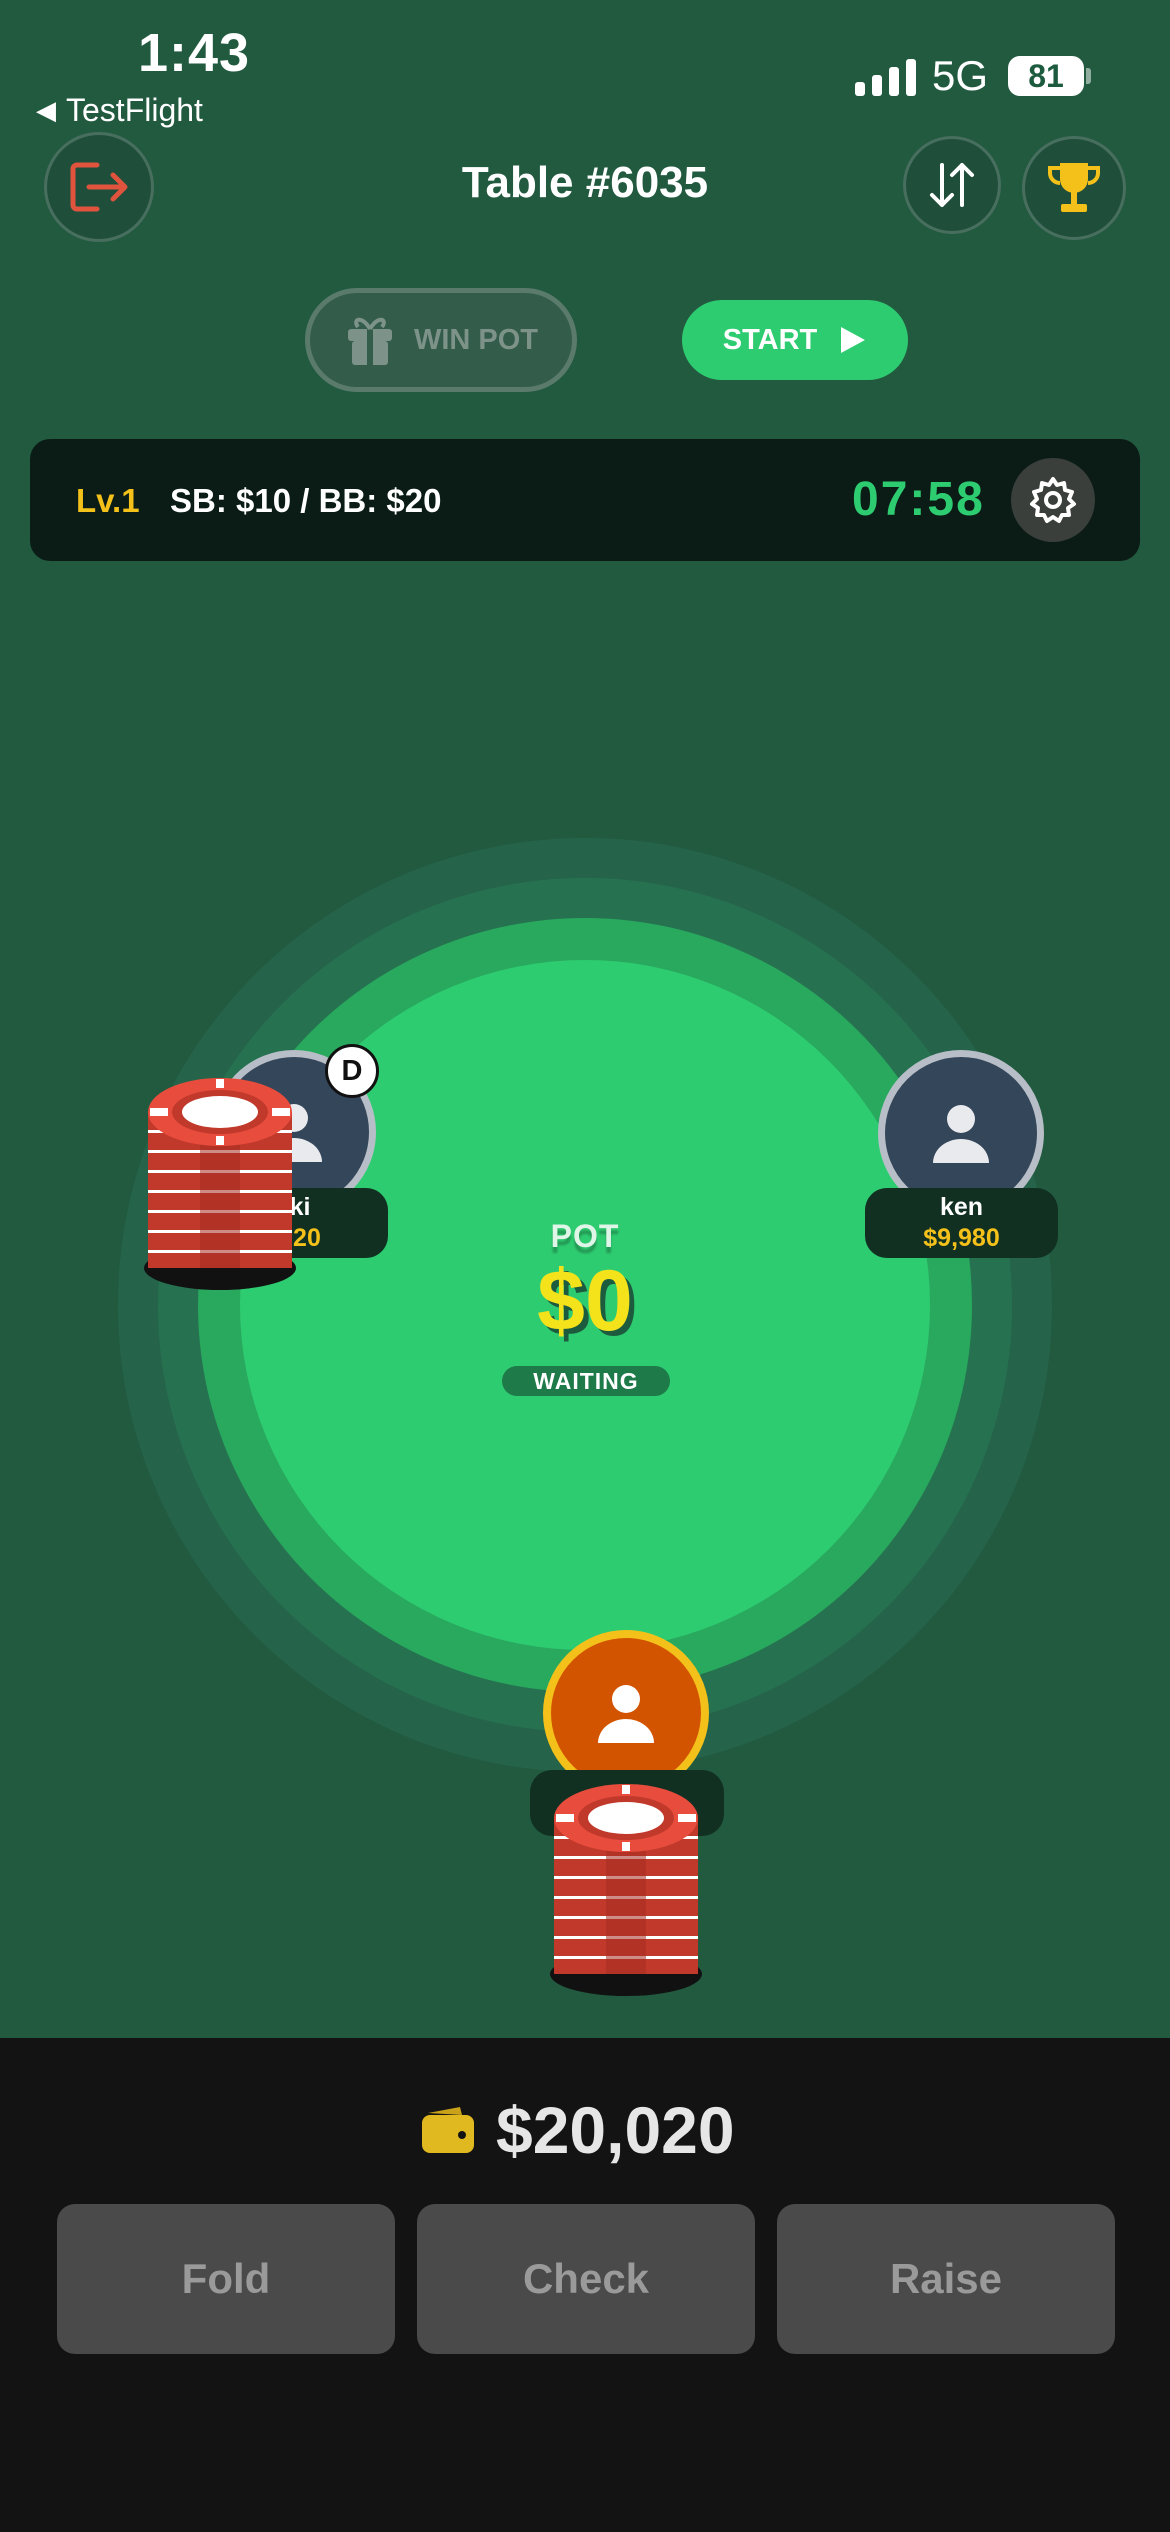 This screenshot has height=2532, width=1170. What do you see at coordinates (585, 182) in the screenshot?
I see `table-title: Table #6035` at bounding box center [585, 182].